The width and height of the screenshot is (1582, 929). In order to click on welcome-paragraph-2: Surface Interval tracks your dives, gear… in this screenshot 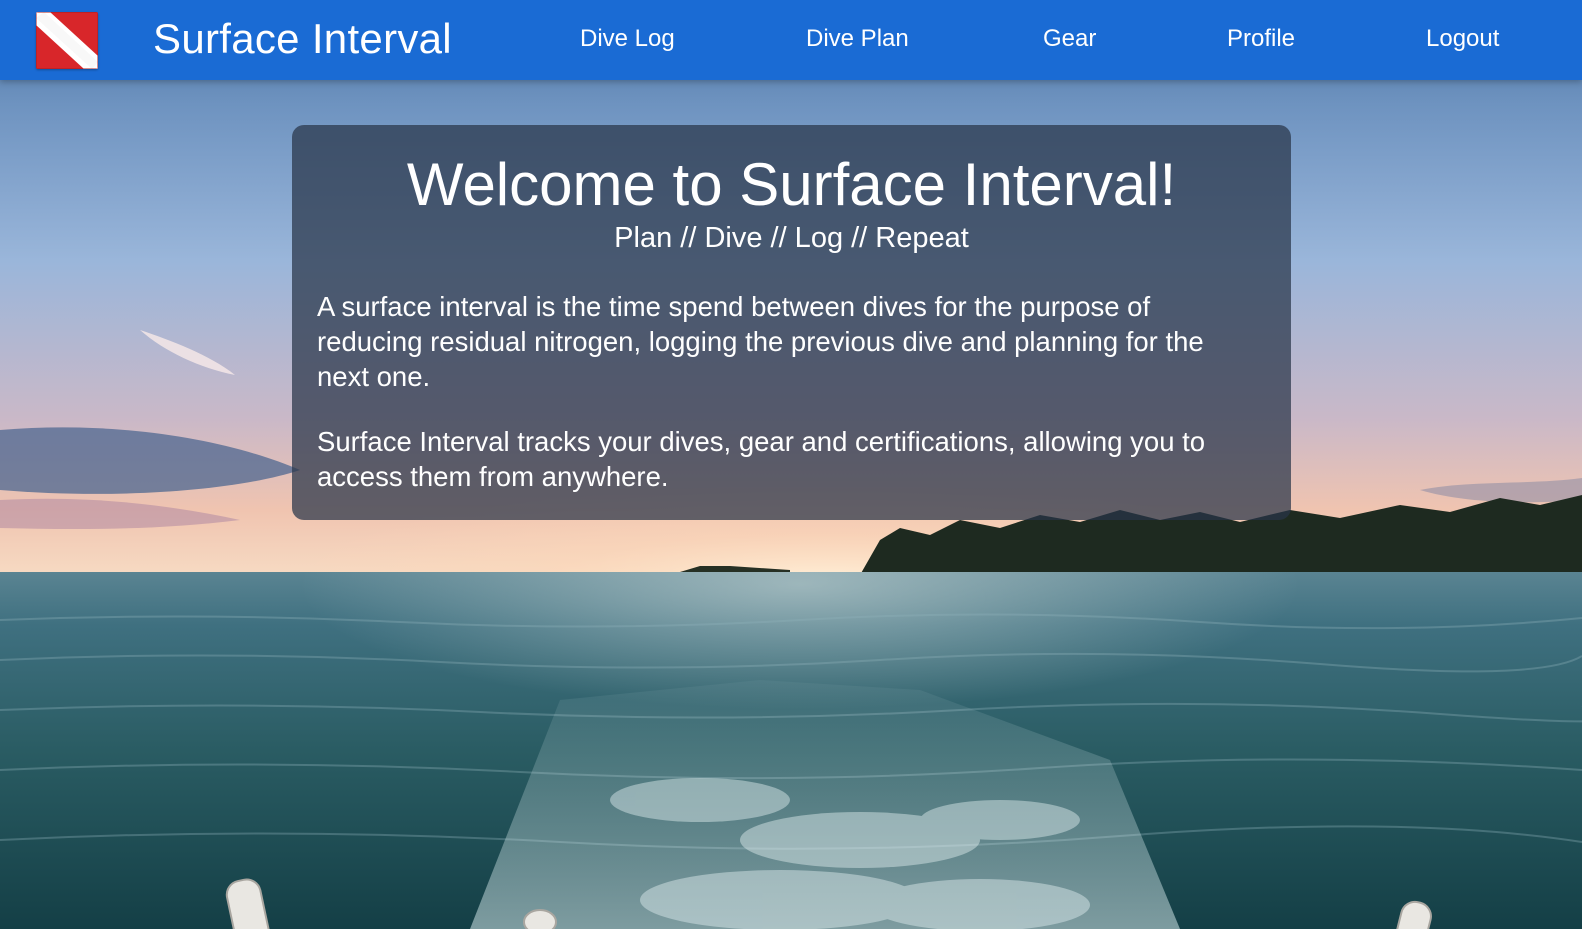, I will do `click(761, 459)`.